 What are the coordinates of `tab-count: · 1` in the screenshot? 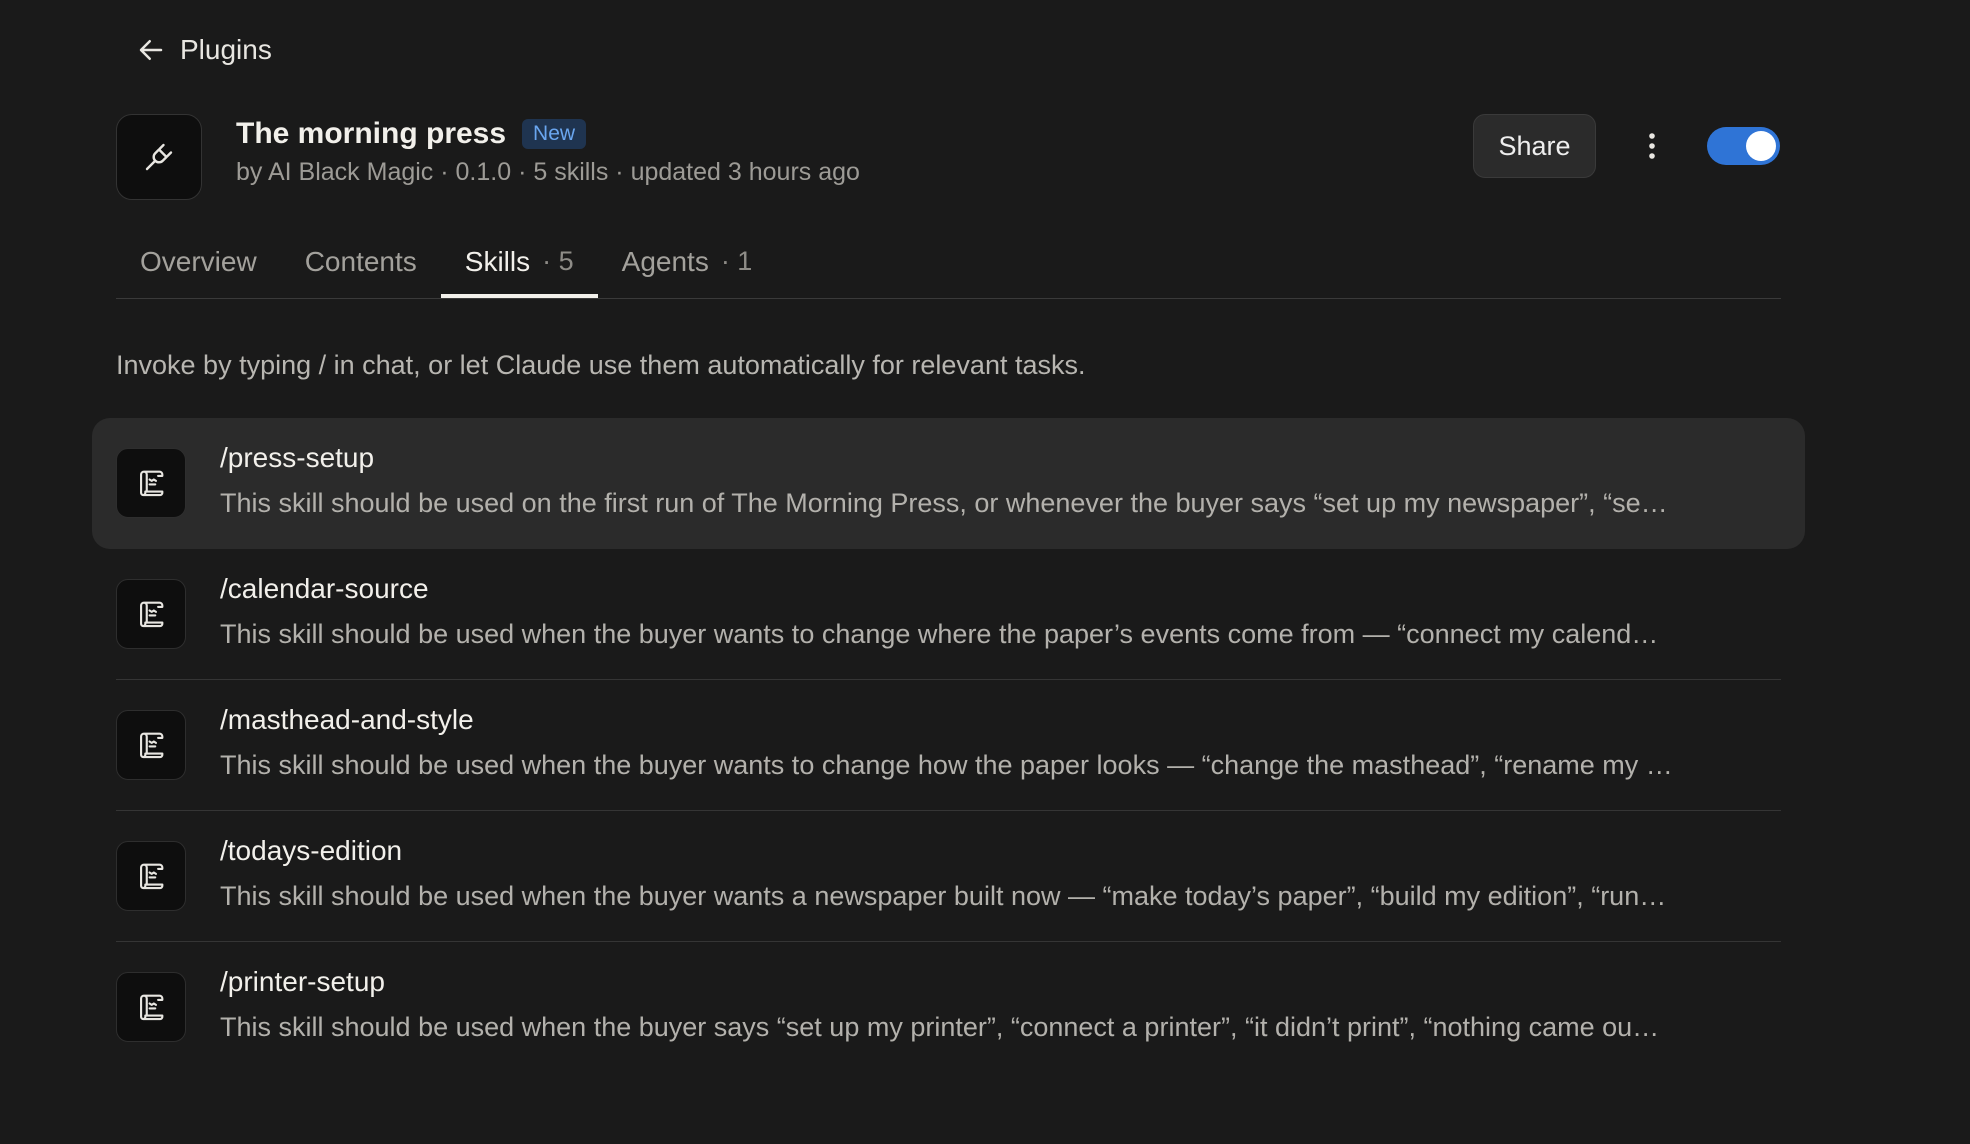 It's located at (736, 261).